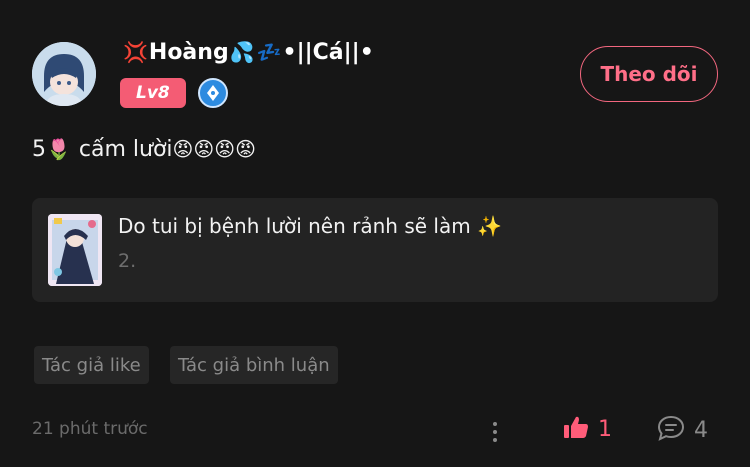 The width and height of the screenshot is (750, 467). I want to click on post-content: 5 🌷 cấm lười 😡😡😡😡, so click(144, 149).